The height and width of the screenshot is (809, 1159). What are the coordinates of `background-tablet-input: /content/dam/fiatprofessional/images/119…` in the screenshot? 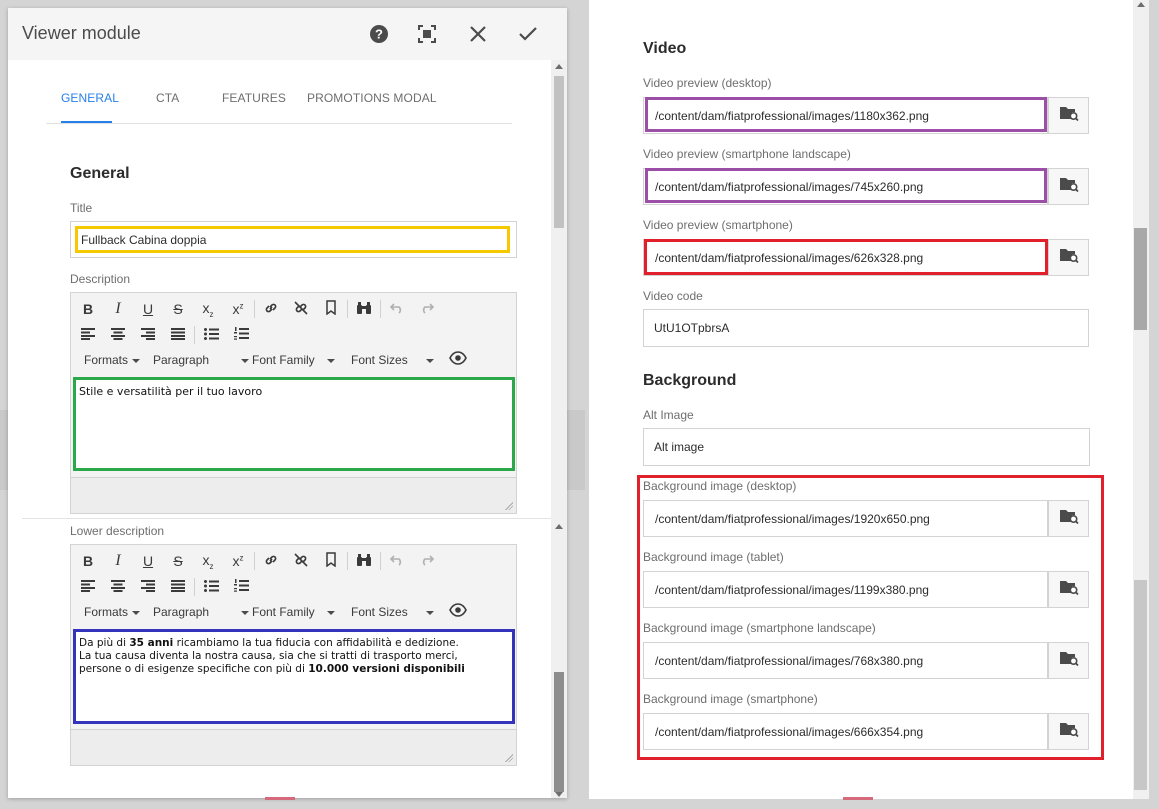 It's located at (845, 589).